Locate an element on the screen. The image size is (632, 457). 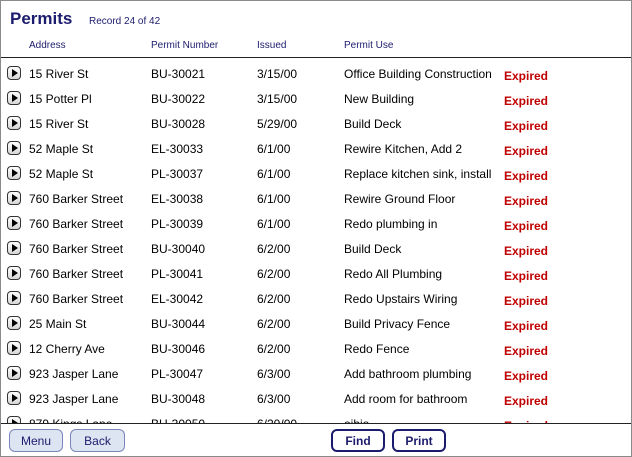
cell-permit-number: BU-30028 is located at coordinates (178, 124).